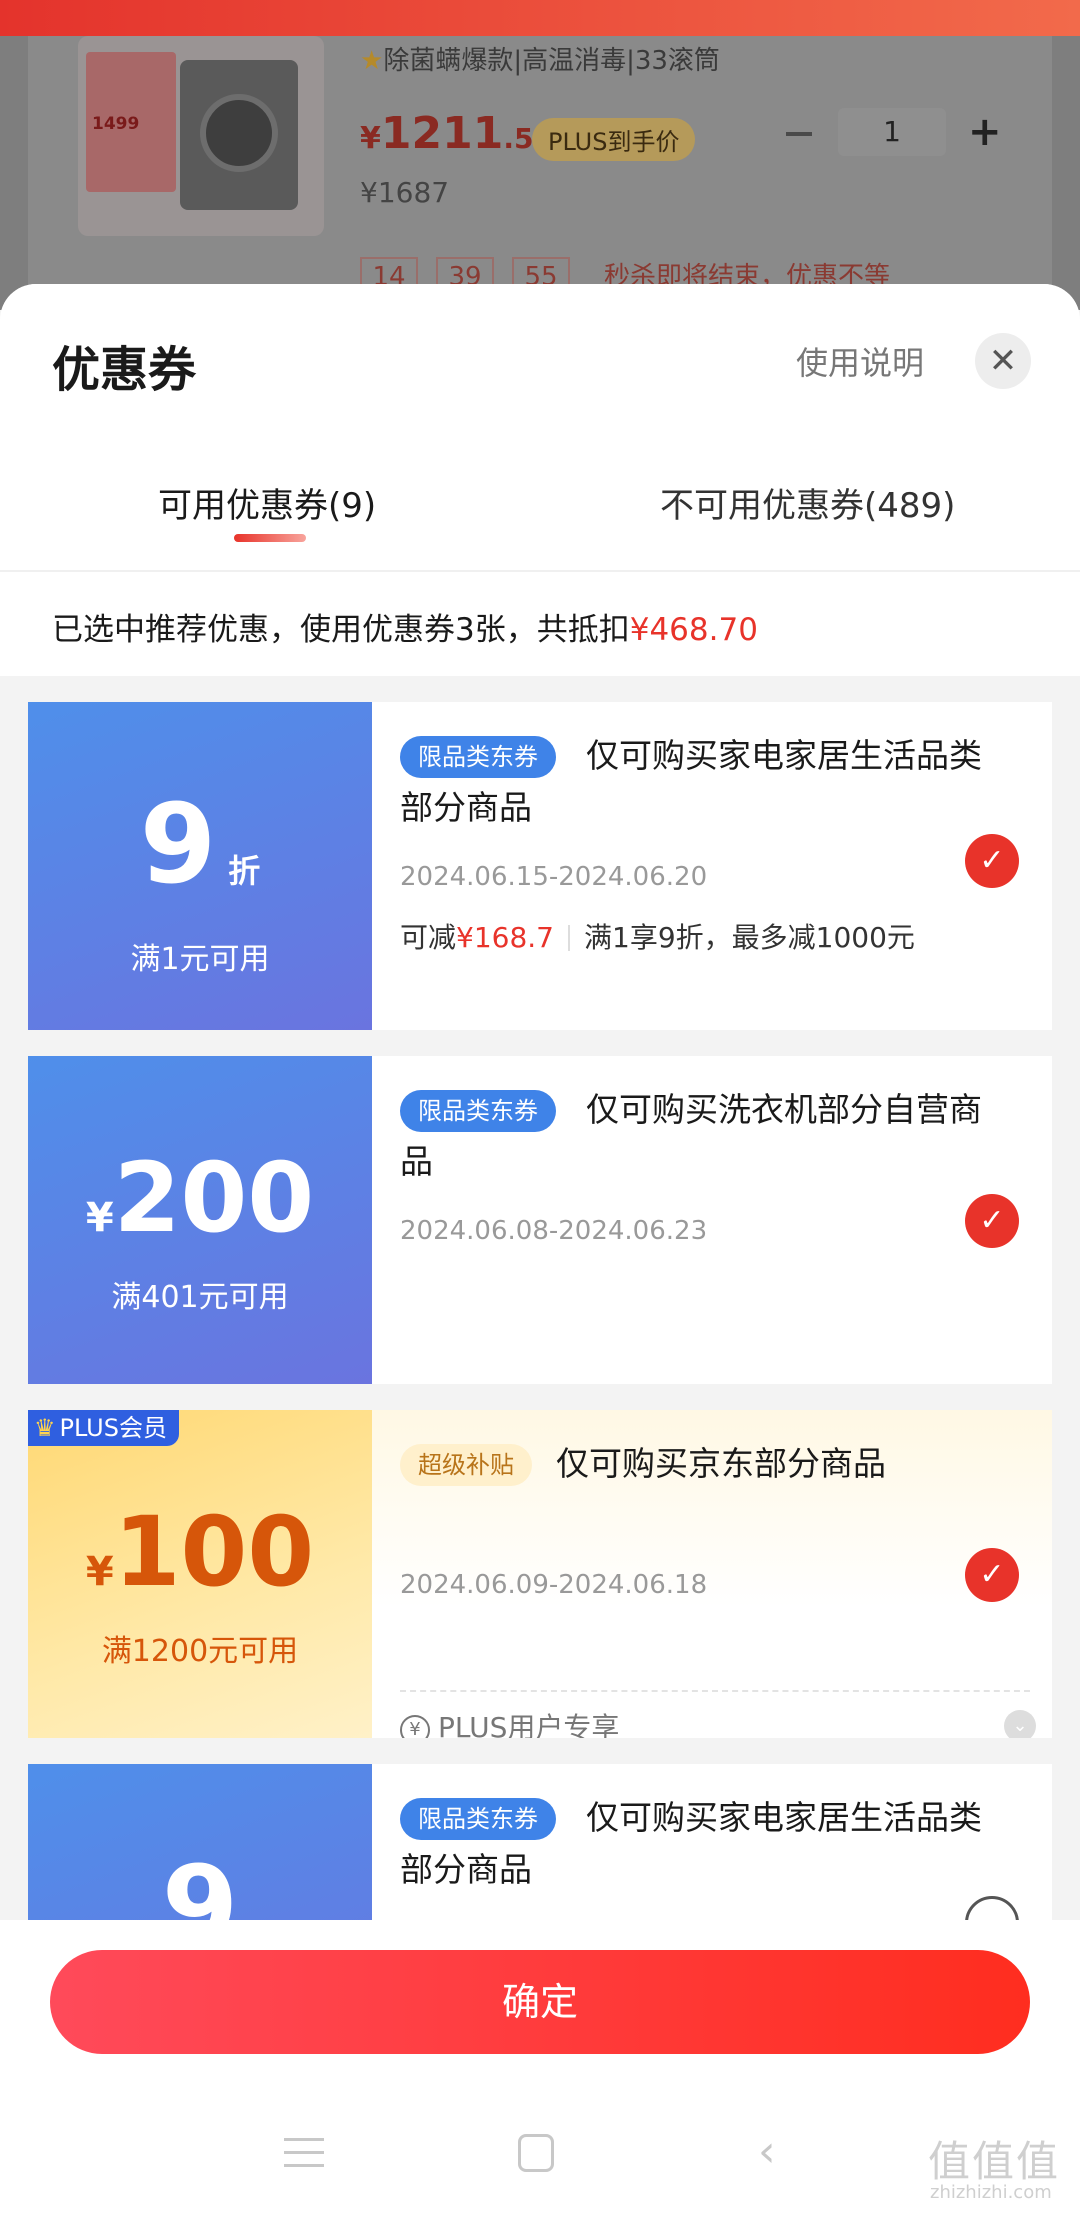 The height and width of the screenshot is (2215, 1080). Describe the element at coordinates (200, 1297) in the screenshot. I see `coupon-condition: 满401元可用` at that location.